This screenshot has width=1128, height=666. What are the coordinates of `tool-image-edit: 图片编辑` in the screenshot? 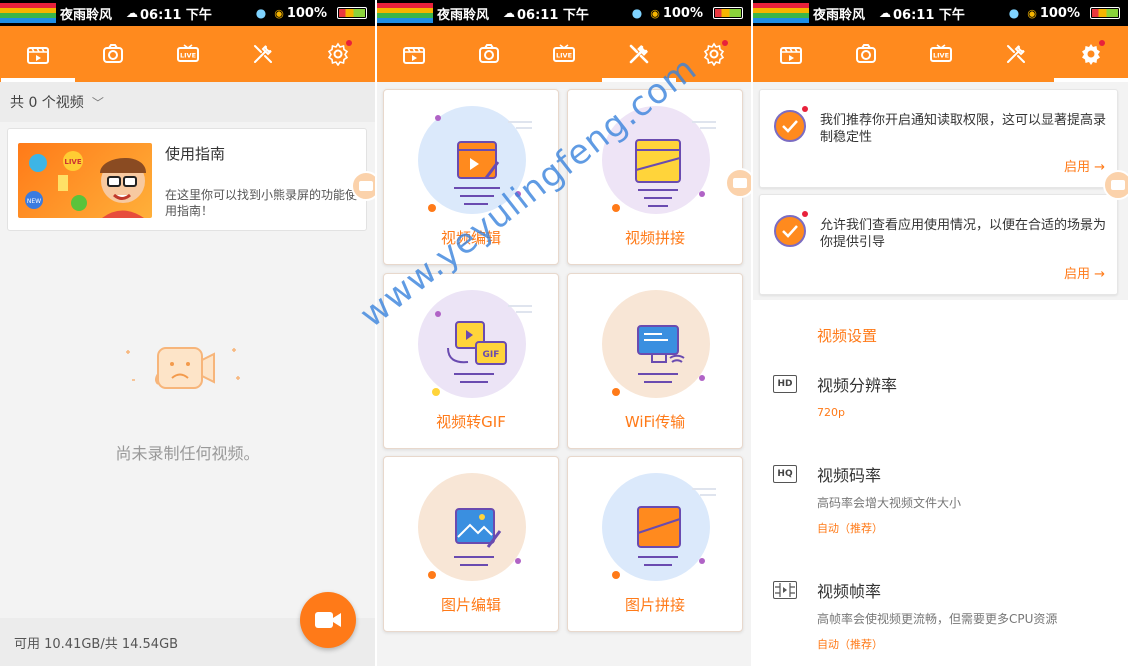 It's located at (471, 544).